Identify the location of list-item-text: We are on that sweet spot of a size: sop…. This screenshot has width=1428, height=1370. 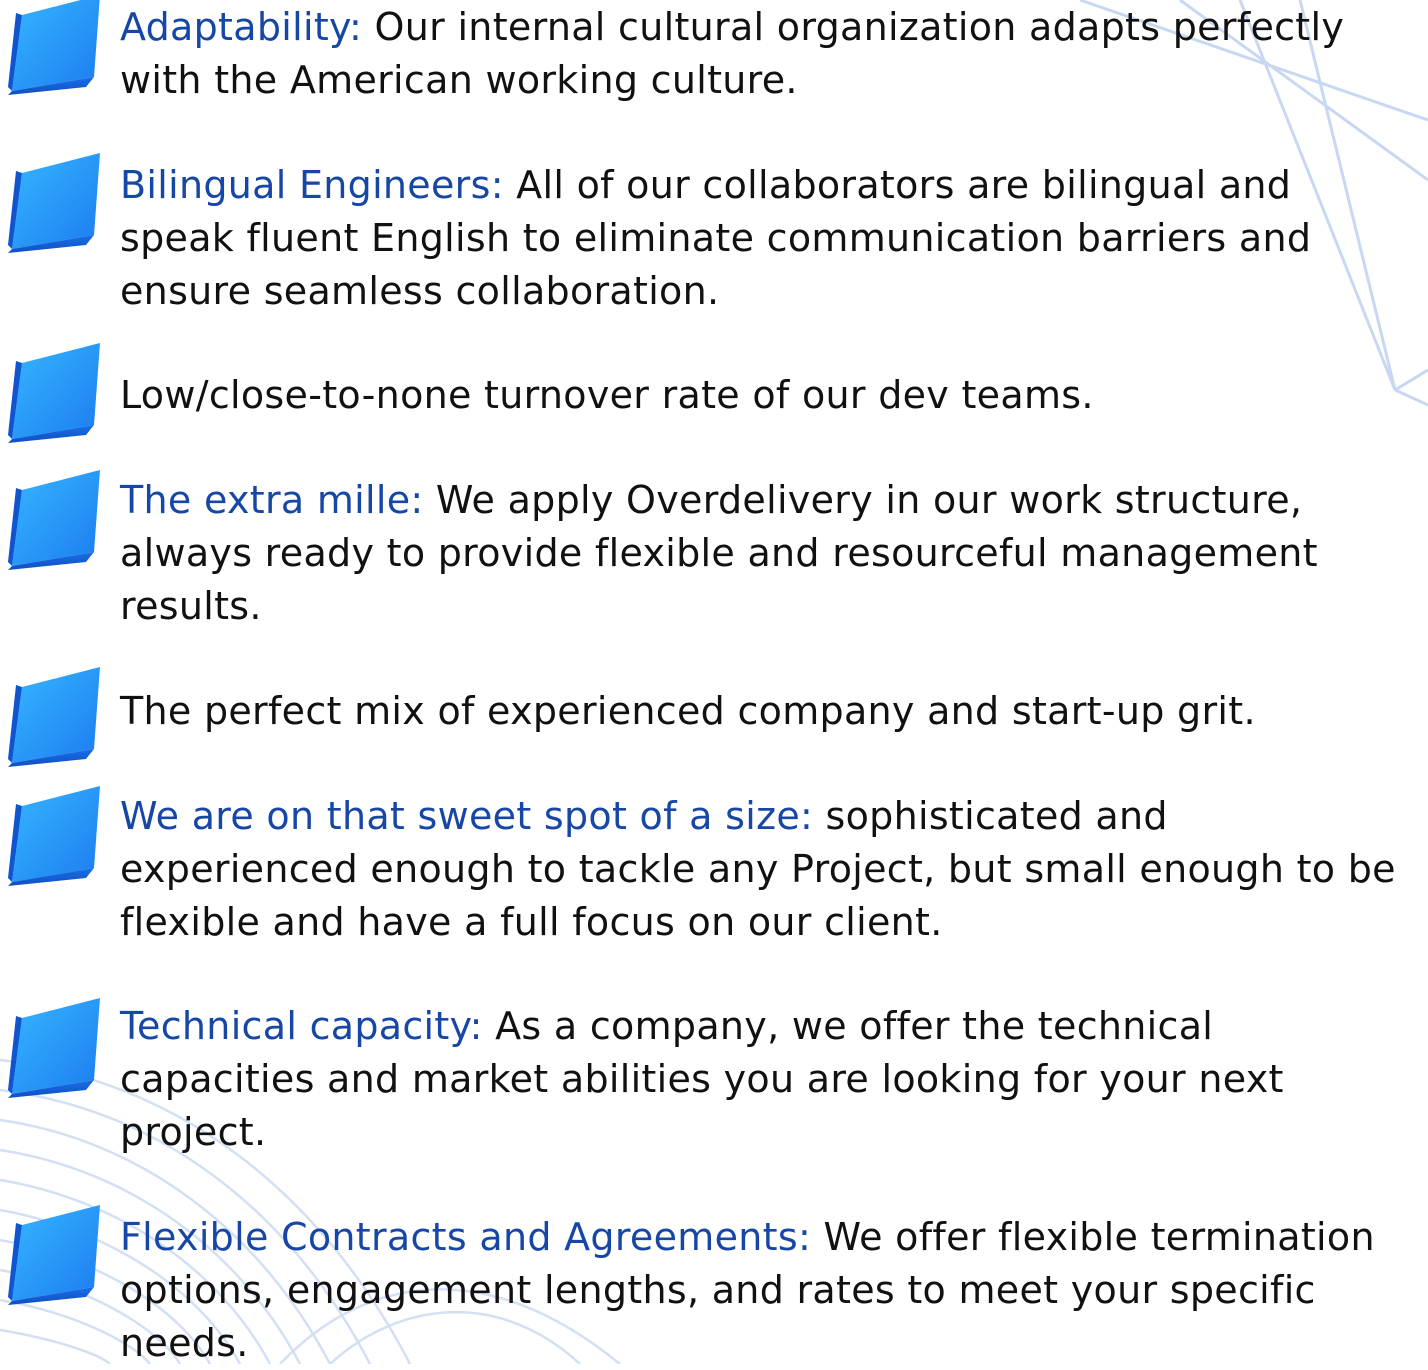
(768, 869).